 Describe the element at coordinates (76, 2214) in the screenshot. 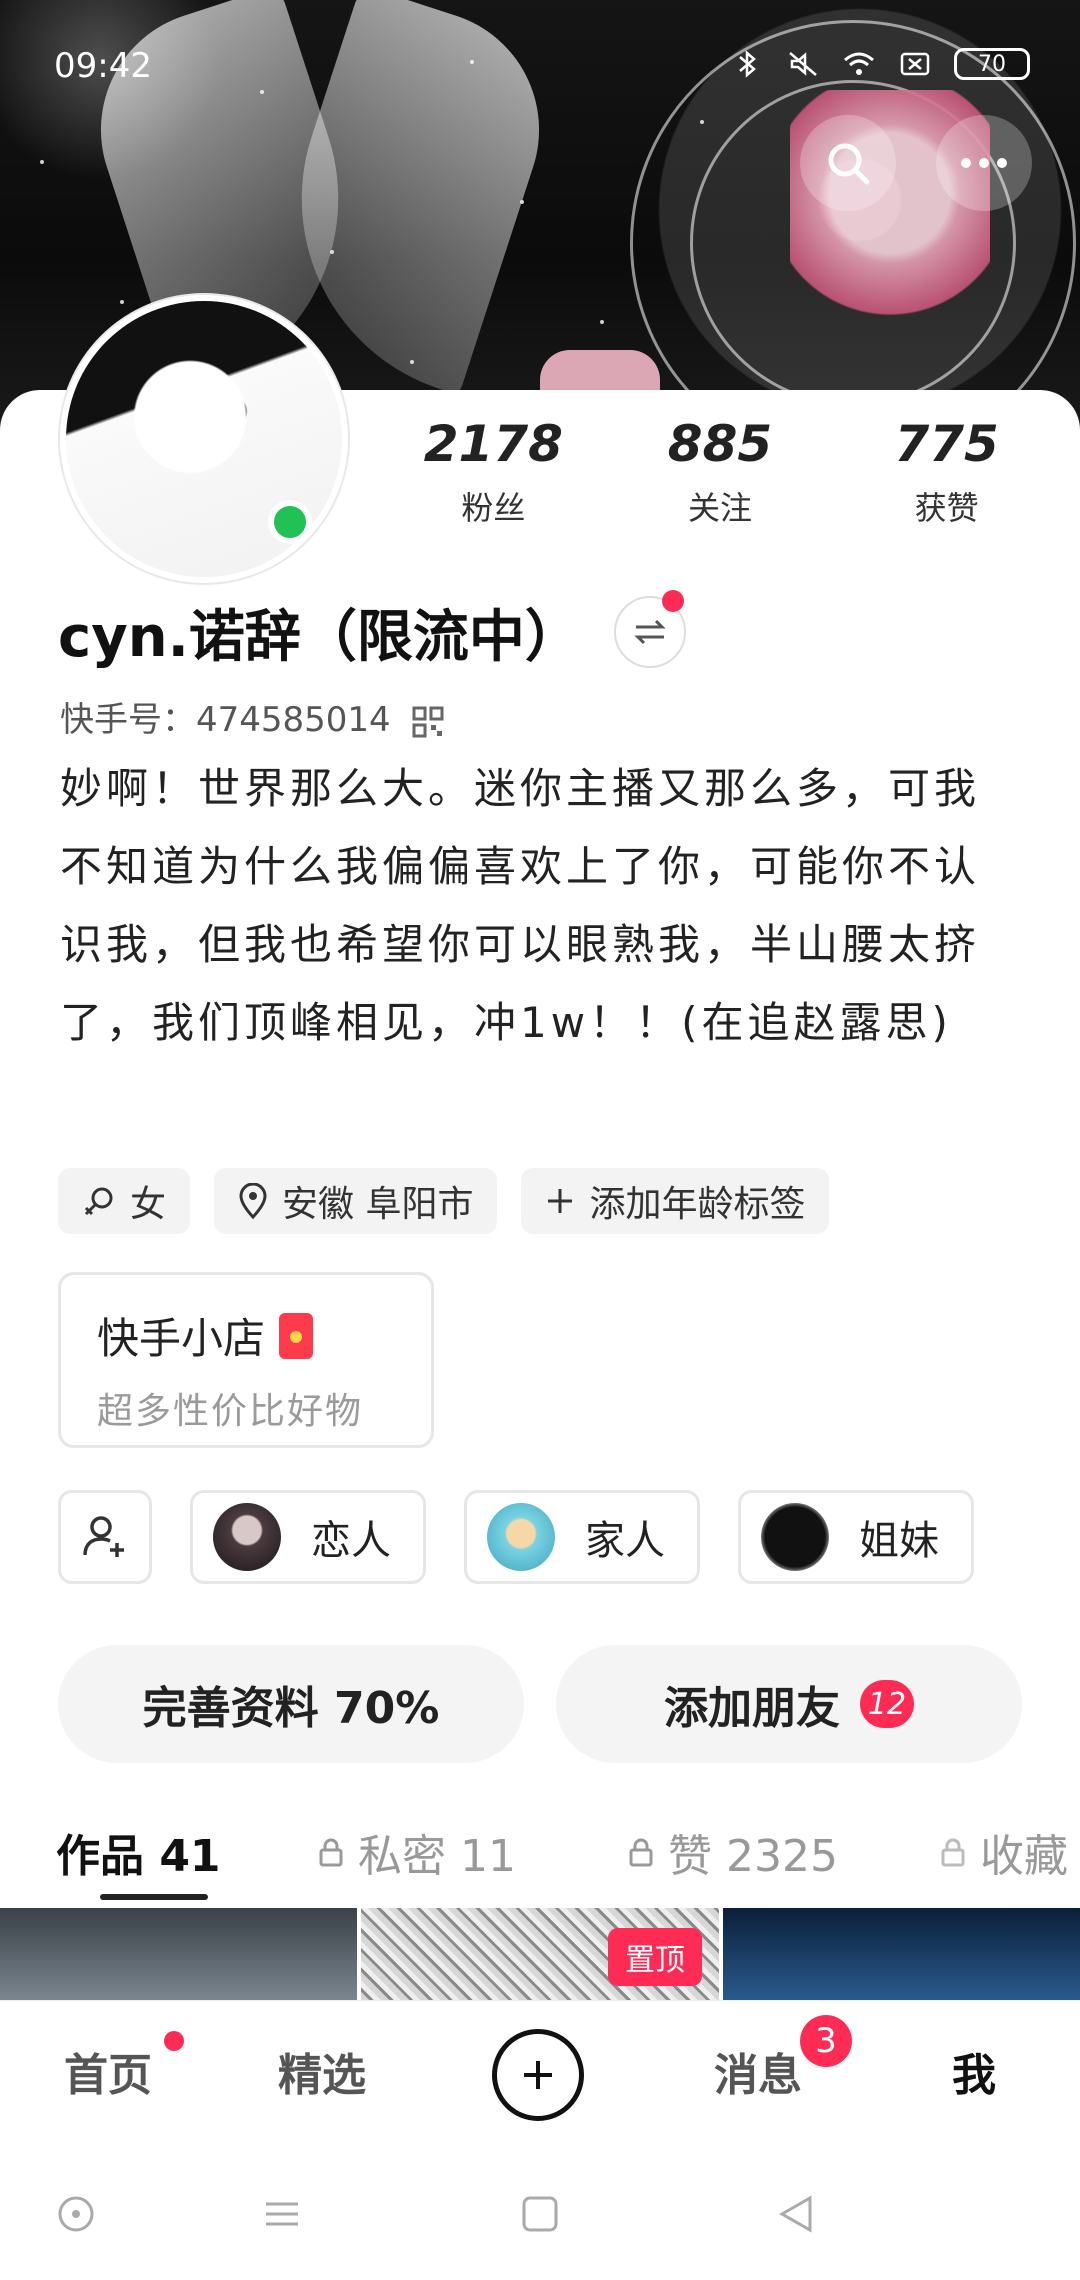

I see `assistant-icon` at that location.